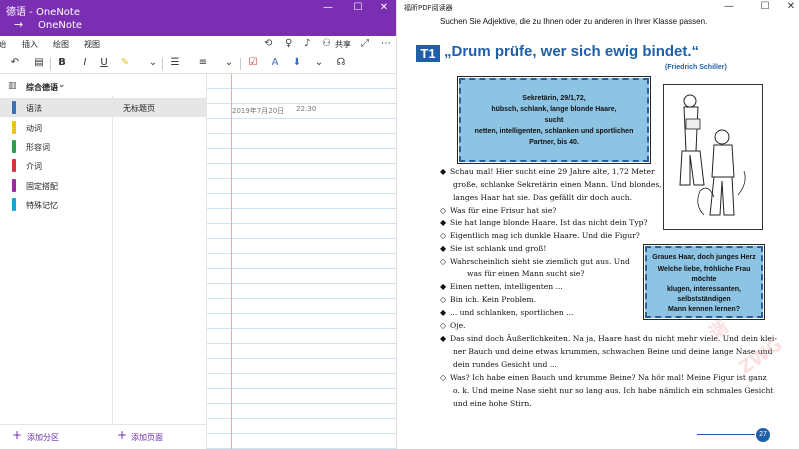 The image size is (799, 449). I want to click on page-title: 无标题页, so click(139, 108).